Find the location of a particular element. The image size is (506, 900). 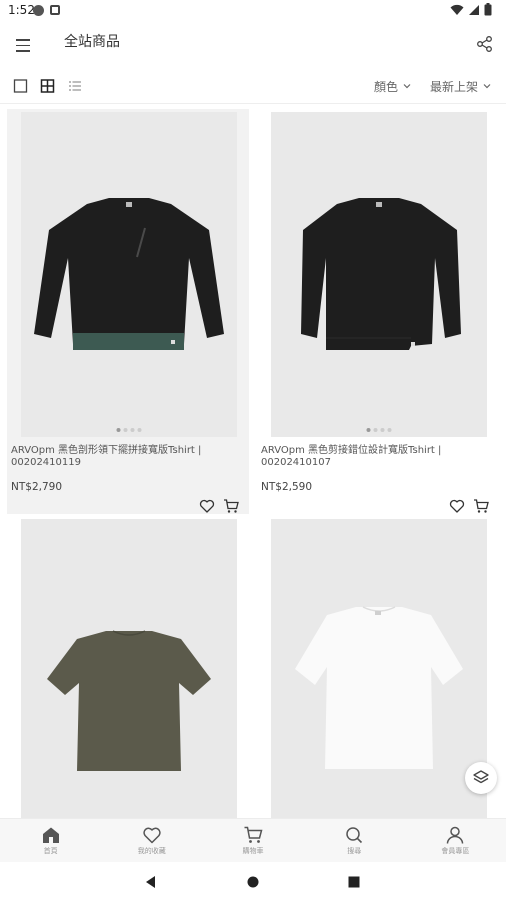

nav-item-search: 搜尋 is located at coordinates (354, 840).